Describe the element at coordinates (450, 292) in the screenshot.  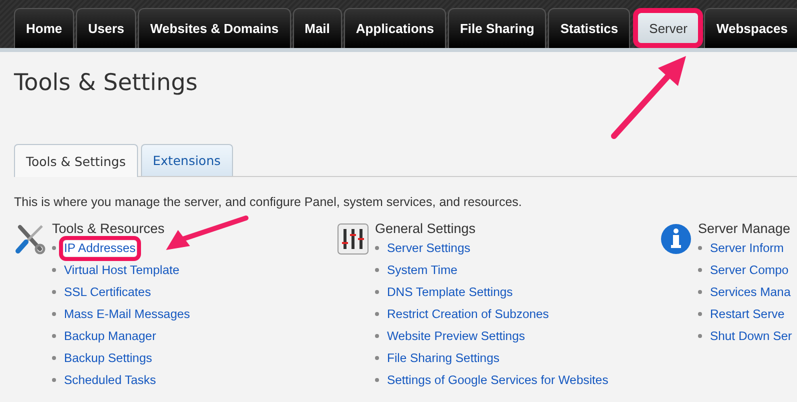
I see `settings-link: DNS Template Settings` at that location.